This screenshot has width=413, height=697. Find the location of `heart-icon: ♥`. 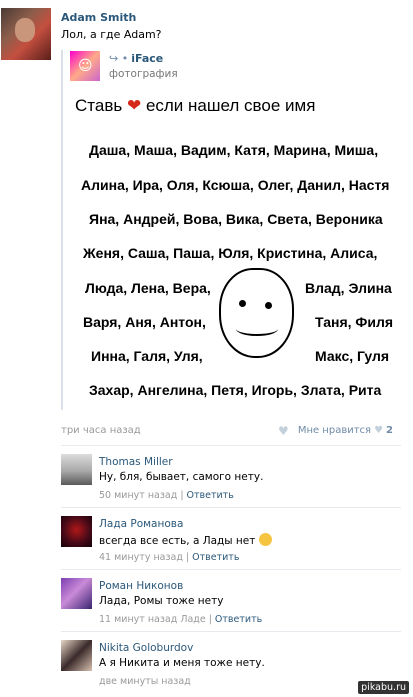

heart-icon: ♥ is located at coordinates (379, 430).